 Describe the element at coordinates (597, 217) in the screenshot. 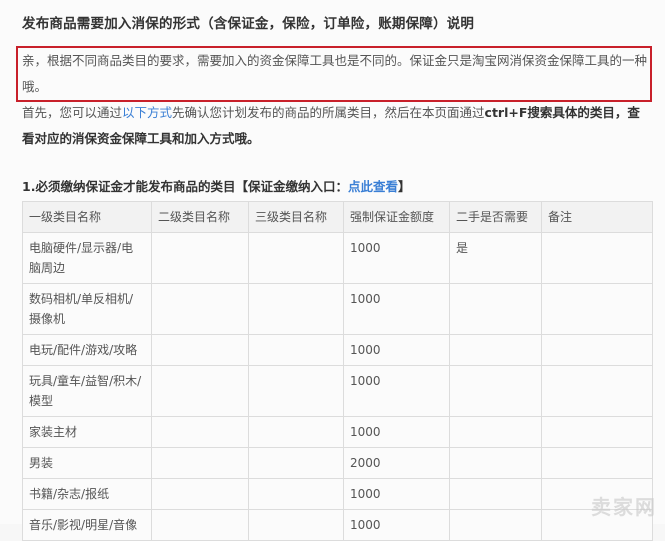

I see `header-cell: 备注` at that location.